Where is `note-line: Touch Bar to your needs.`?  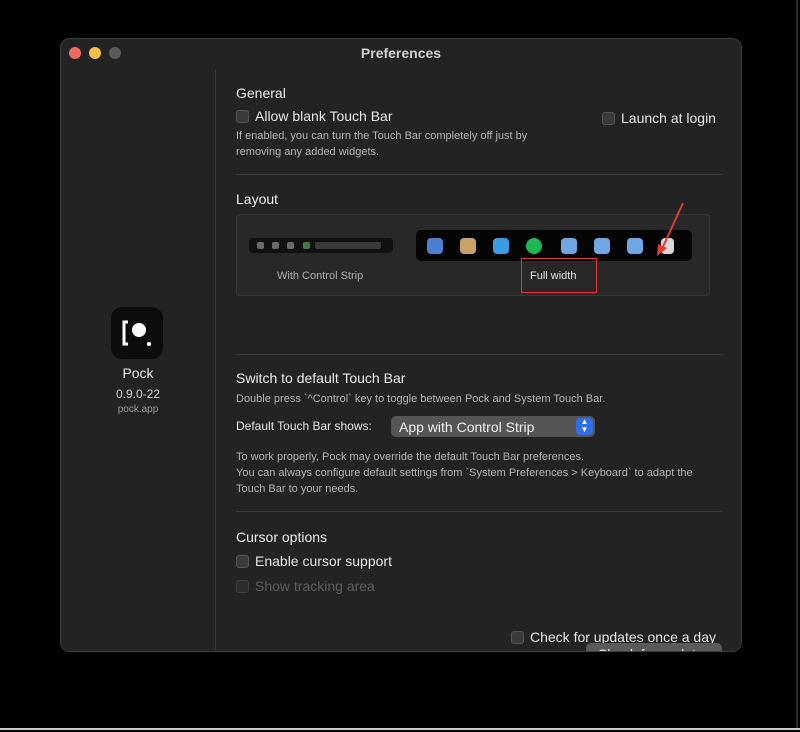 note-line: Touch Bar to your needs. is located at coordinates (297, 489).